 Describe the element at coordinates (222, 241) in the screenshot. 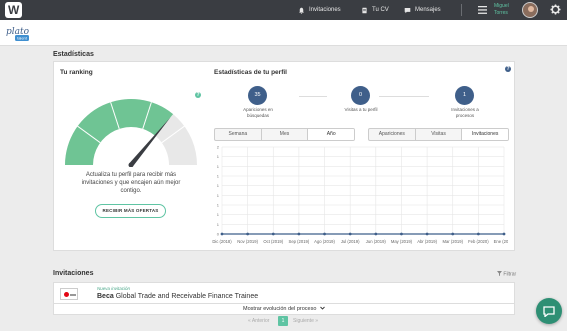

I see `x-tick-label: Dic (2018)` at that location.